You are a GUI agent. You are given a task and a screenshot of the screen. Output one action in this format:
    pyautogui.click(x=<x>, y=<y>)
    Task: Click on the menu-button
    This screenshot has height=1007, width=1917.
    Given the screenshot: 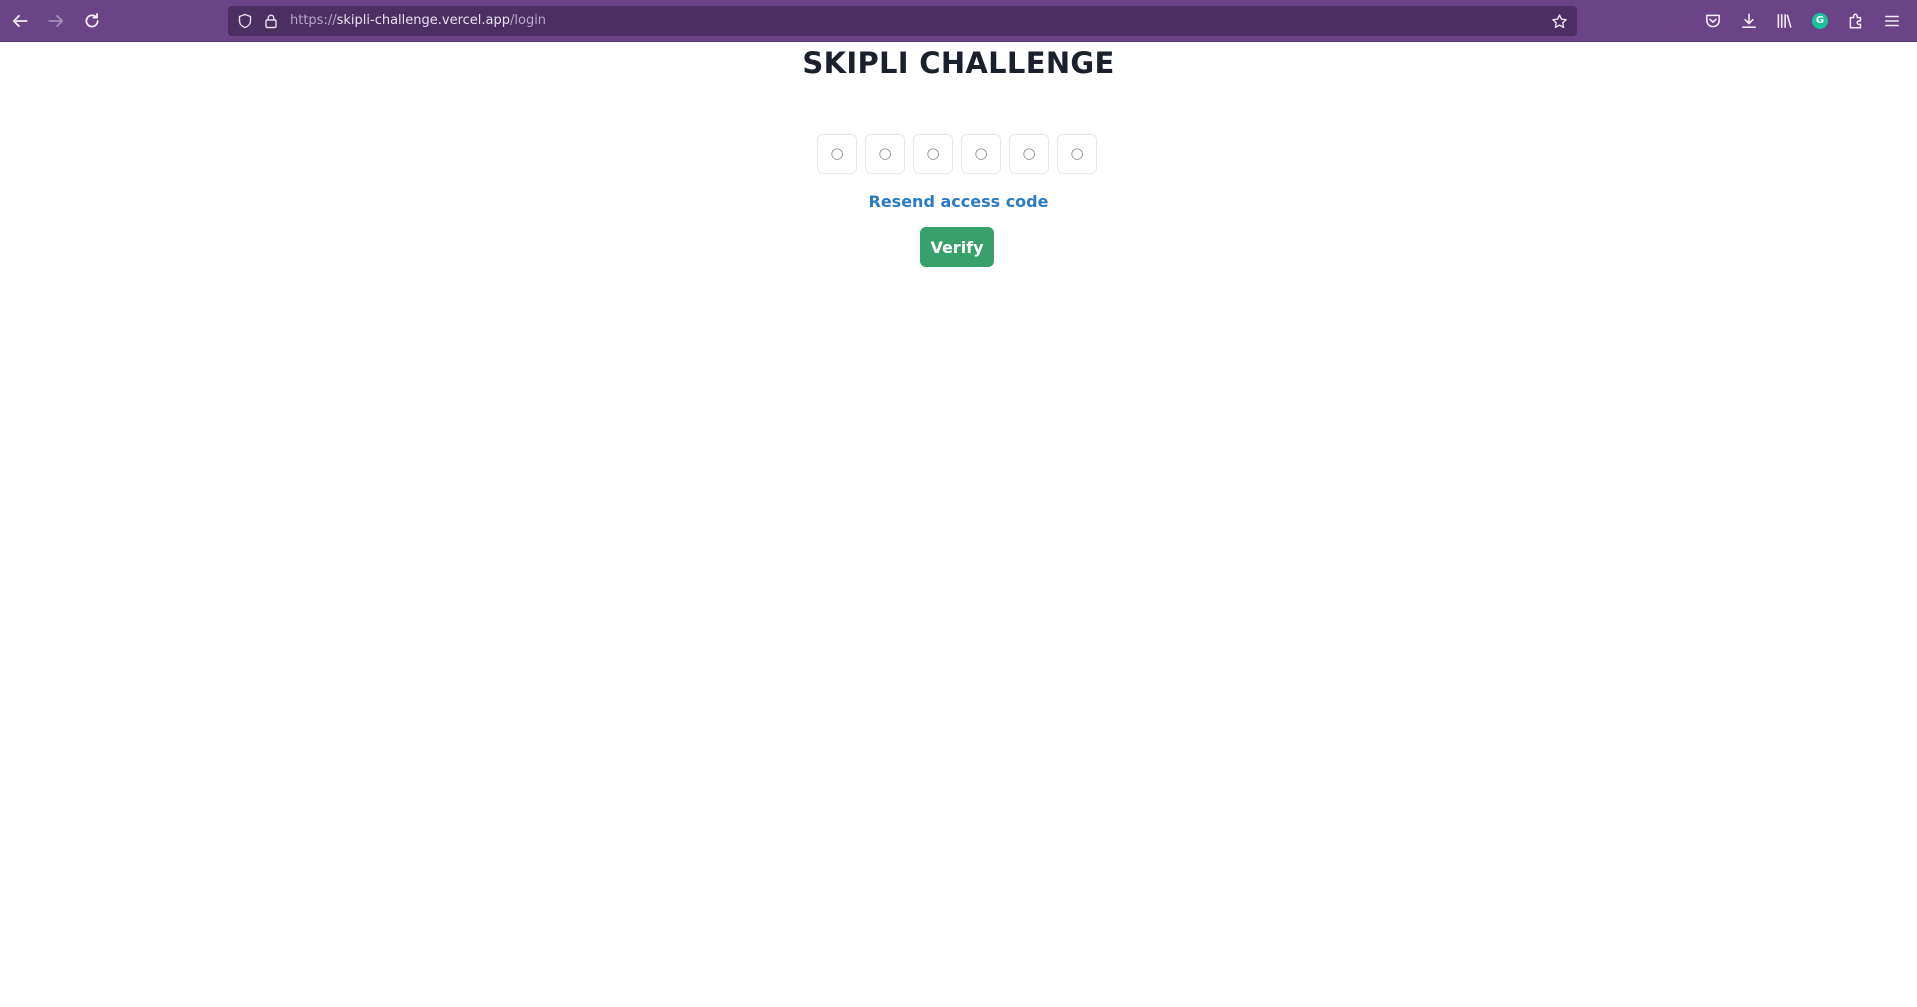 What is the action you would take?
    pyautogui.click(x=1892, y=21)
    